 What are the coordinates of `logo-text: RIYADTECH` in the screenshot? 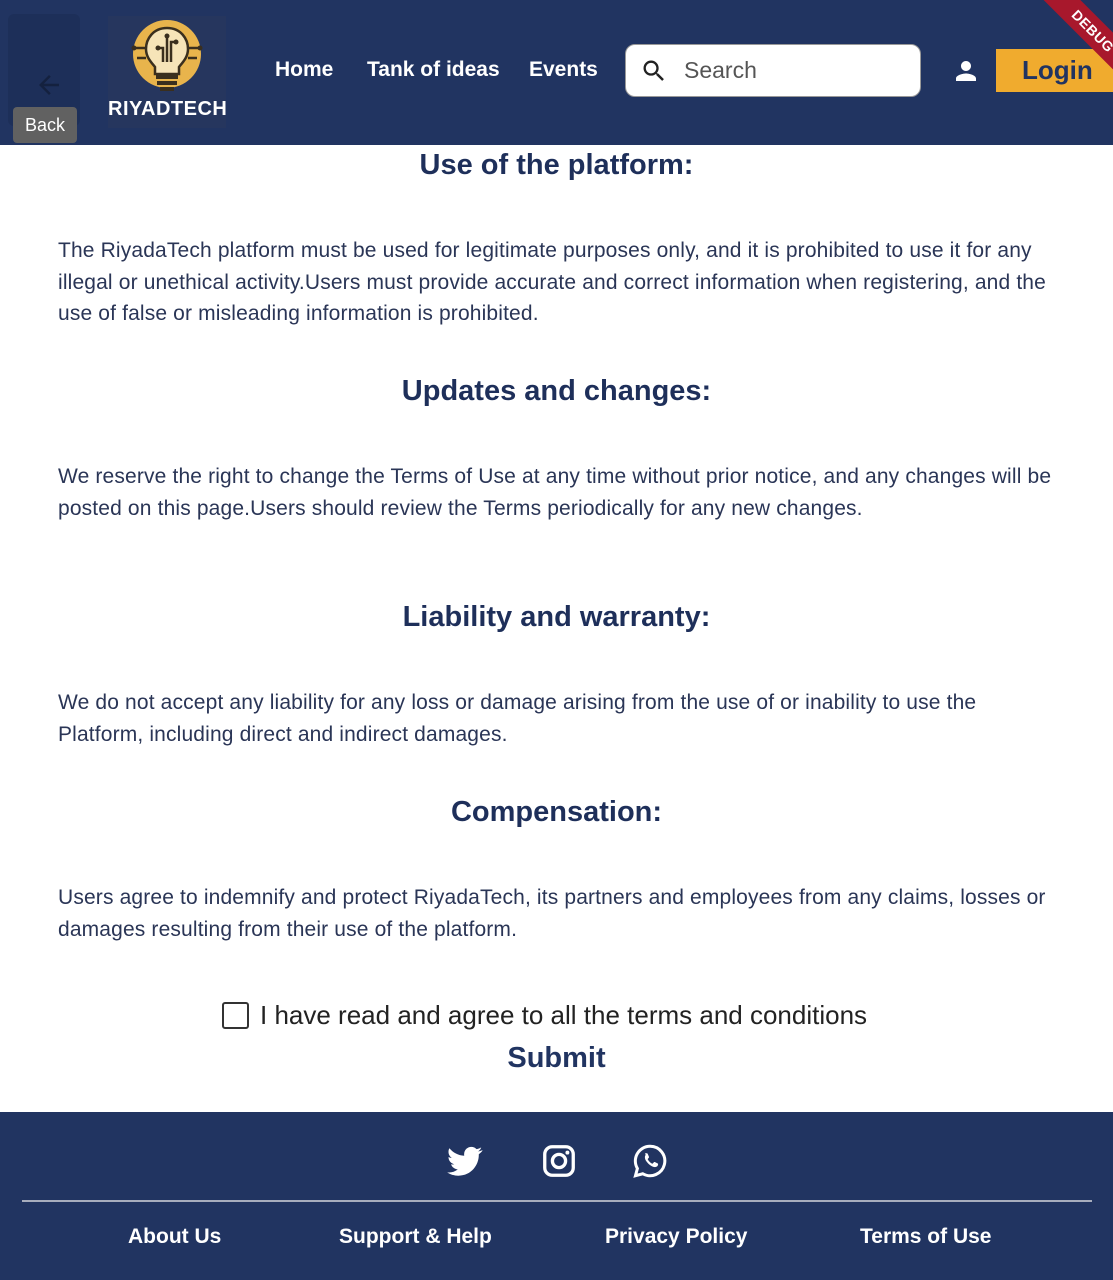 It's located at (168, 109).